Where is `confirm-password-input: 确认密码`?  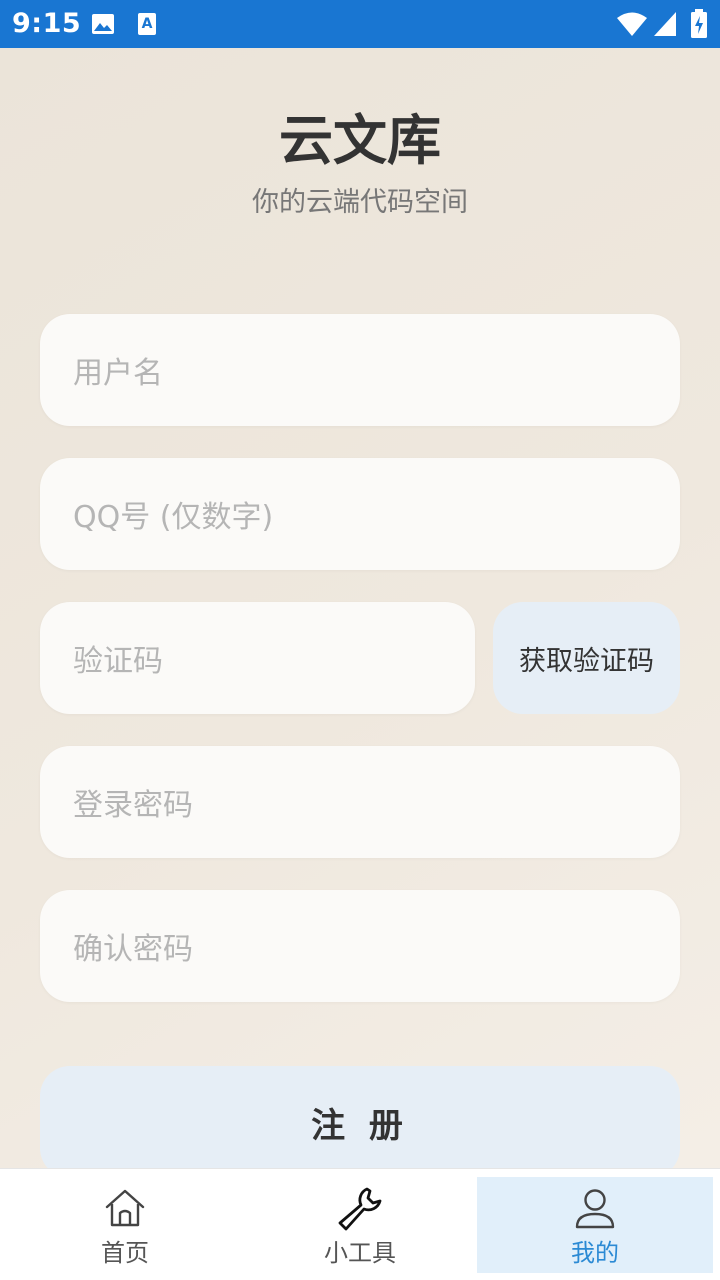
confirm-password-input: 确认密码 is located at coordinates (360, 946).